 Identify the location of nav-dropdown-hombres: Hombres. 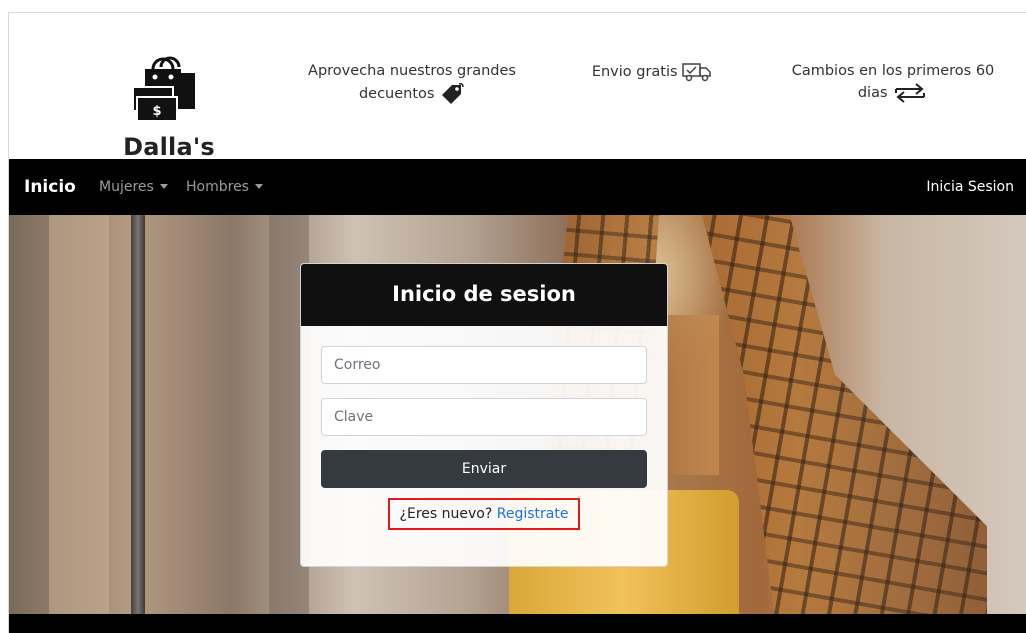
(224, 187).